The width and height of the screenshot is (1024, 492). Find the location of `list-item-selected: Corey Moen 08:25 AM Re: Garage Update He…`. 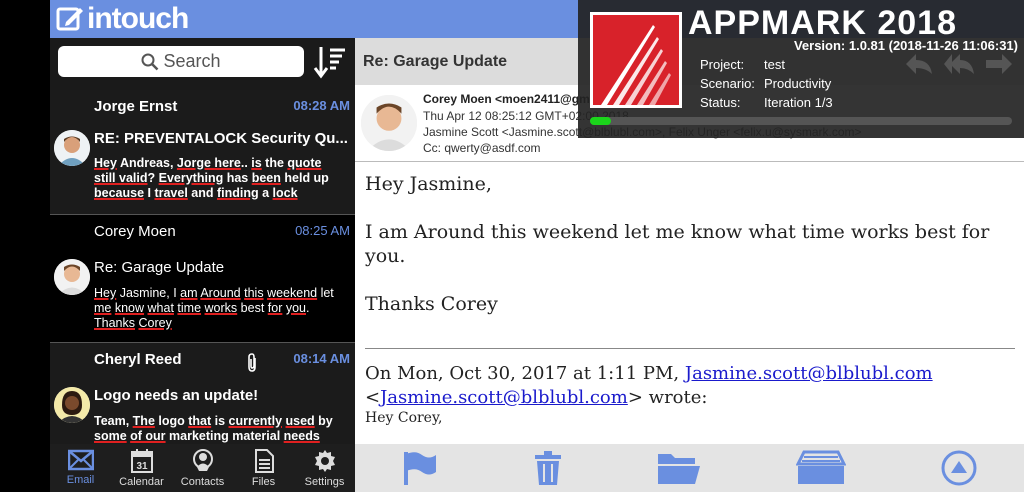

list-item-selected: Corey Moen 08:25 AM Re: Garage Update He… is located at coordinates (202, 279).